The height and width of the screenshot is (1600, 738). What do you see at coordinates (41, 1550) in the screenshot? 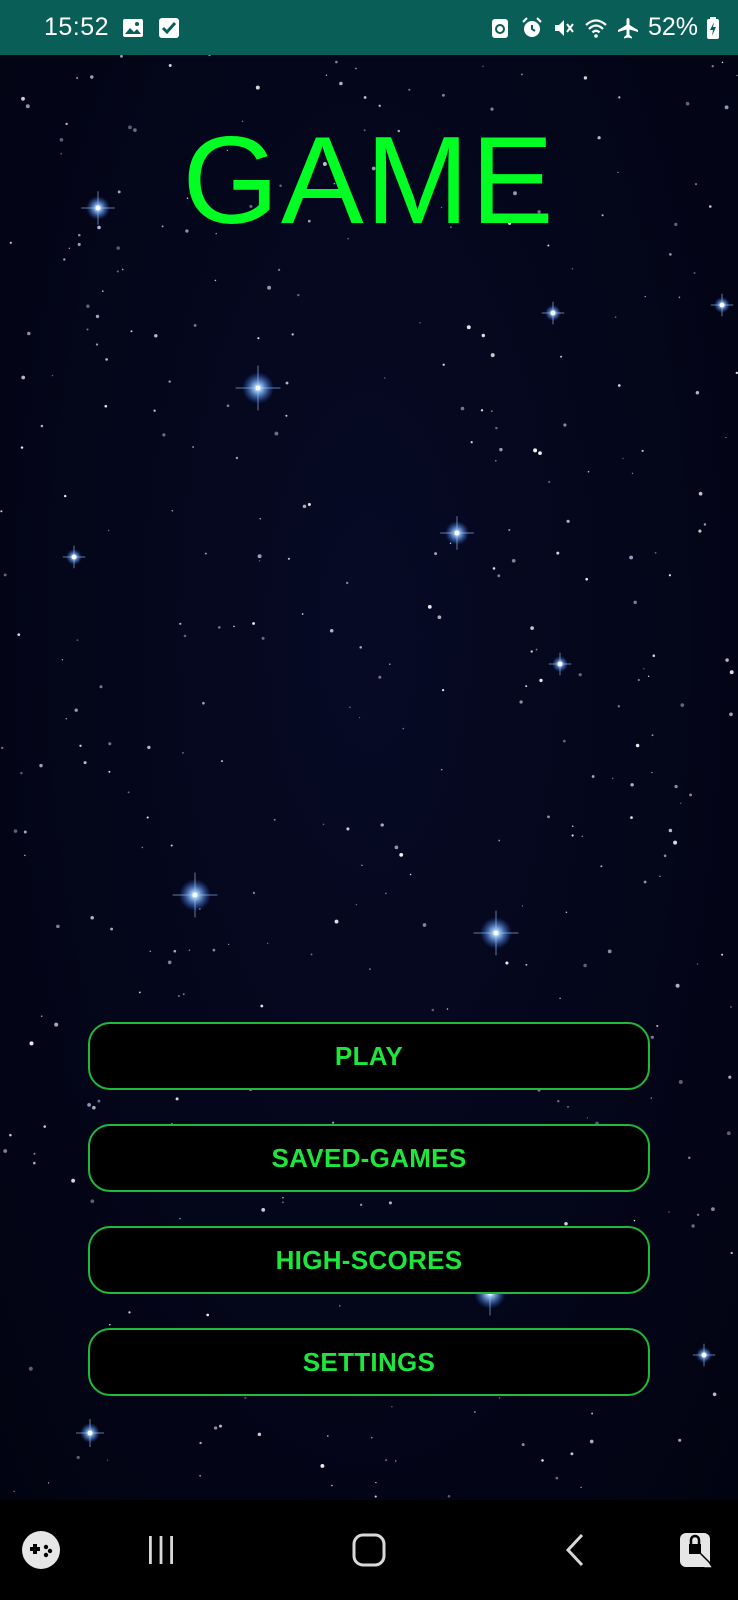
I see `game-launcher-icon` at bounding box center [41, 1550].